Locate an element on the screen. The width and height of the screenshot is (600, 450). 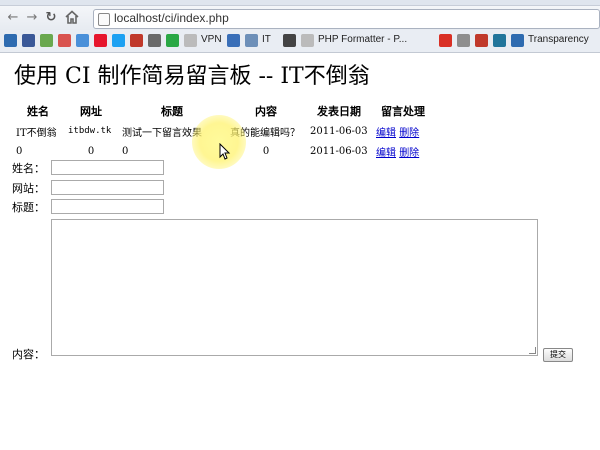
terminal-icon is located at coordinates (289, 40).